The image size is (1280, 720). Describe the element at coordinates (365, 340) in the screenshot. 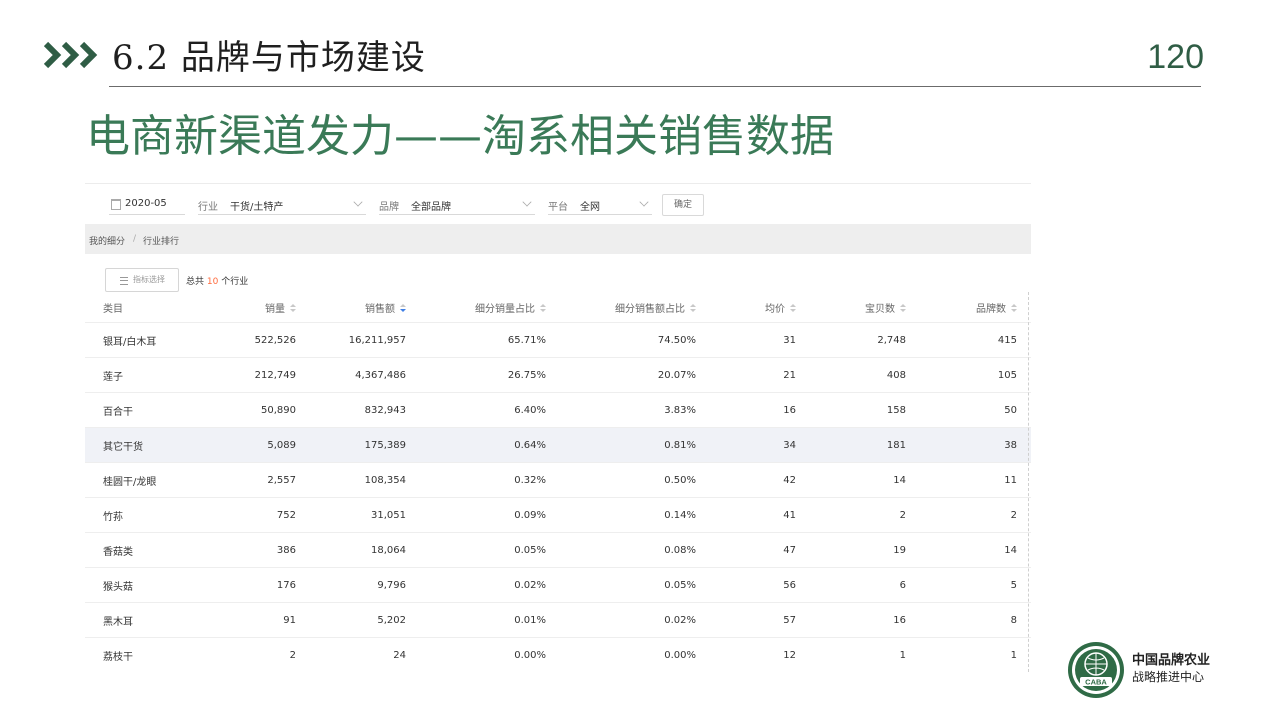

I see `cell-sales-amount: 16,211,957` at that location.